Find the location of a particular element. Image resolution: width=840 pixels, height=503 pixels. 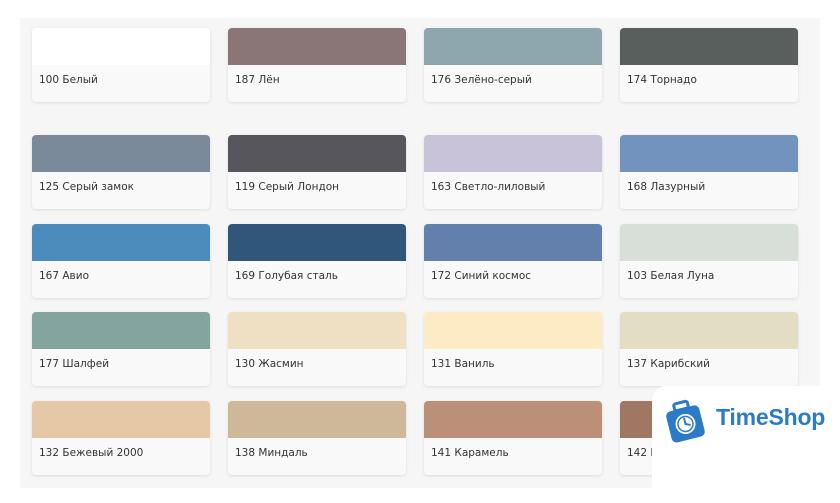

color-swatch-card: 141 Карамель is located at coordinates (513, 438).